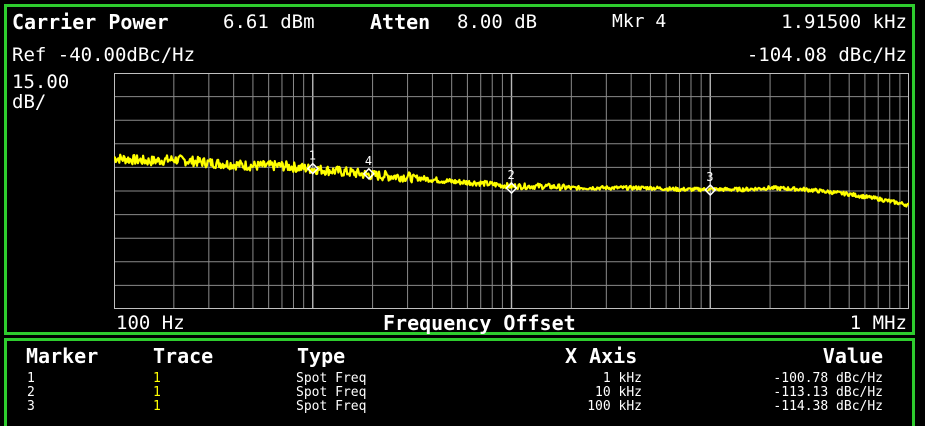  I want to click on table-row: 3 1 Spot Freq 100 kHz -114.38 dBc/Hz, so click(462, 406).